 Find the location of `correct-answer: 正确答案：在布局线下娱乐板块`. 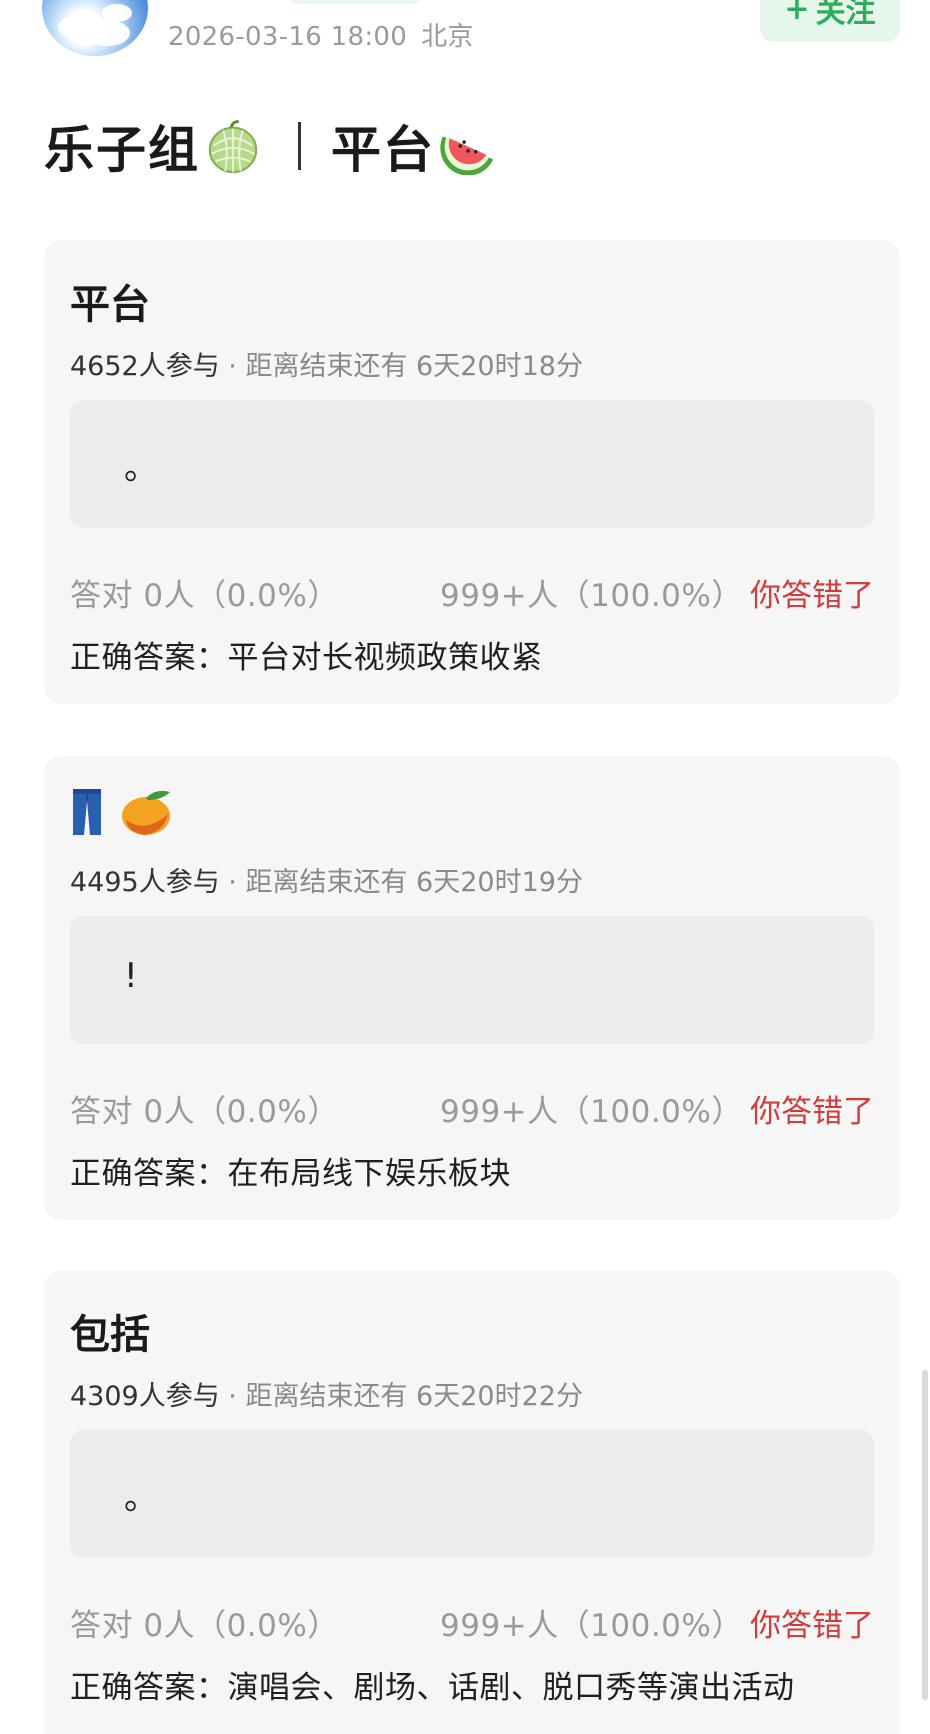

correct-answer: 正确答案：在布局线下娱乐板块 is located at coordinates (290, 1174).